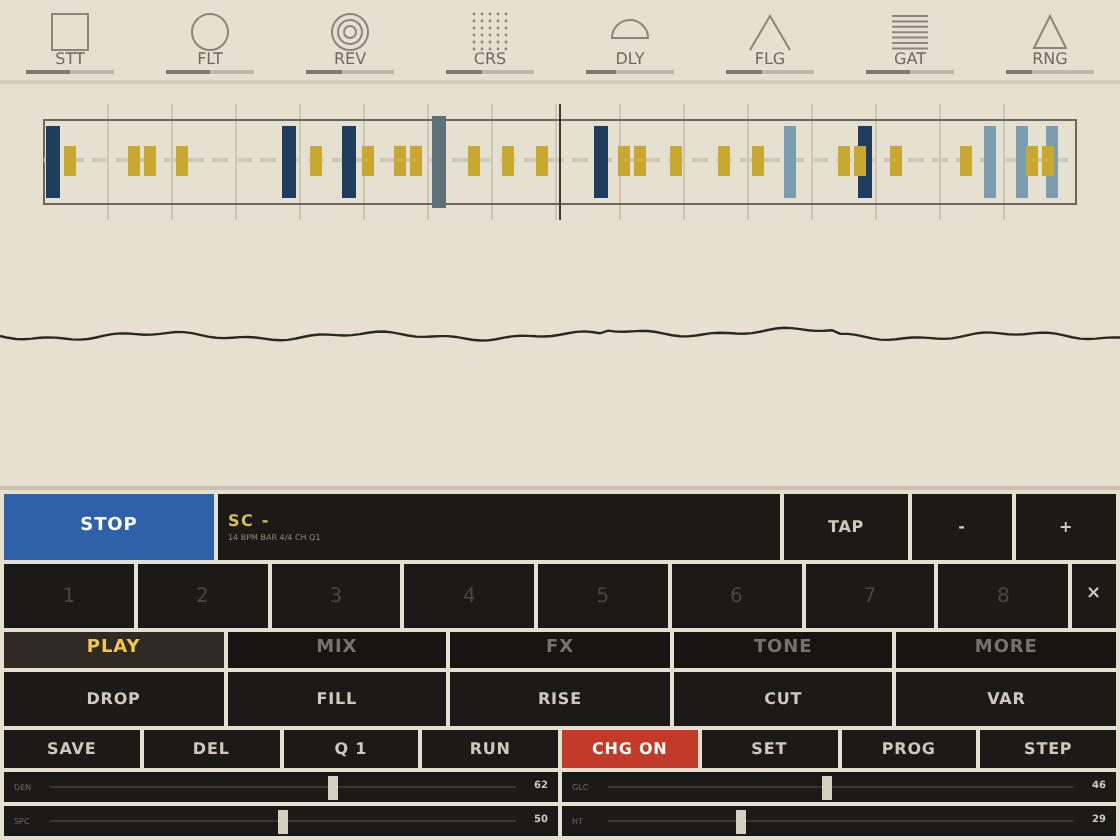  Describe the element at coordinates (783, 699) in the screenshot. I see `action-button: CUT` at that location.